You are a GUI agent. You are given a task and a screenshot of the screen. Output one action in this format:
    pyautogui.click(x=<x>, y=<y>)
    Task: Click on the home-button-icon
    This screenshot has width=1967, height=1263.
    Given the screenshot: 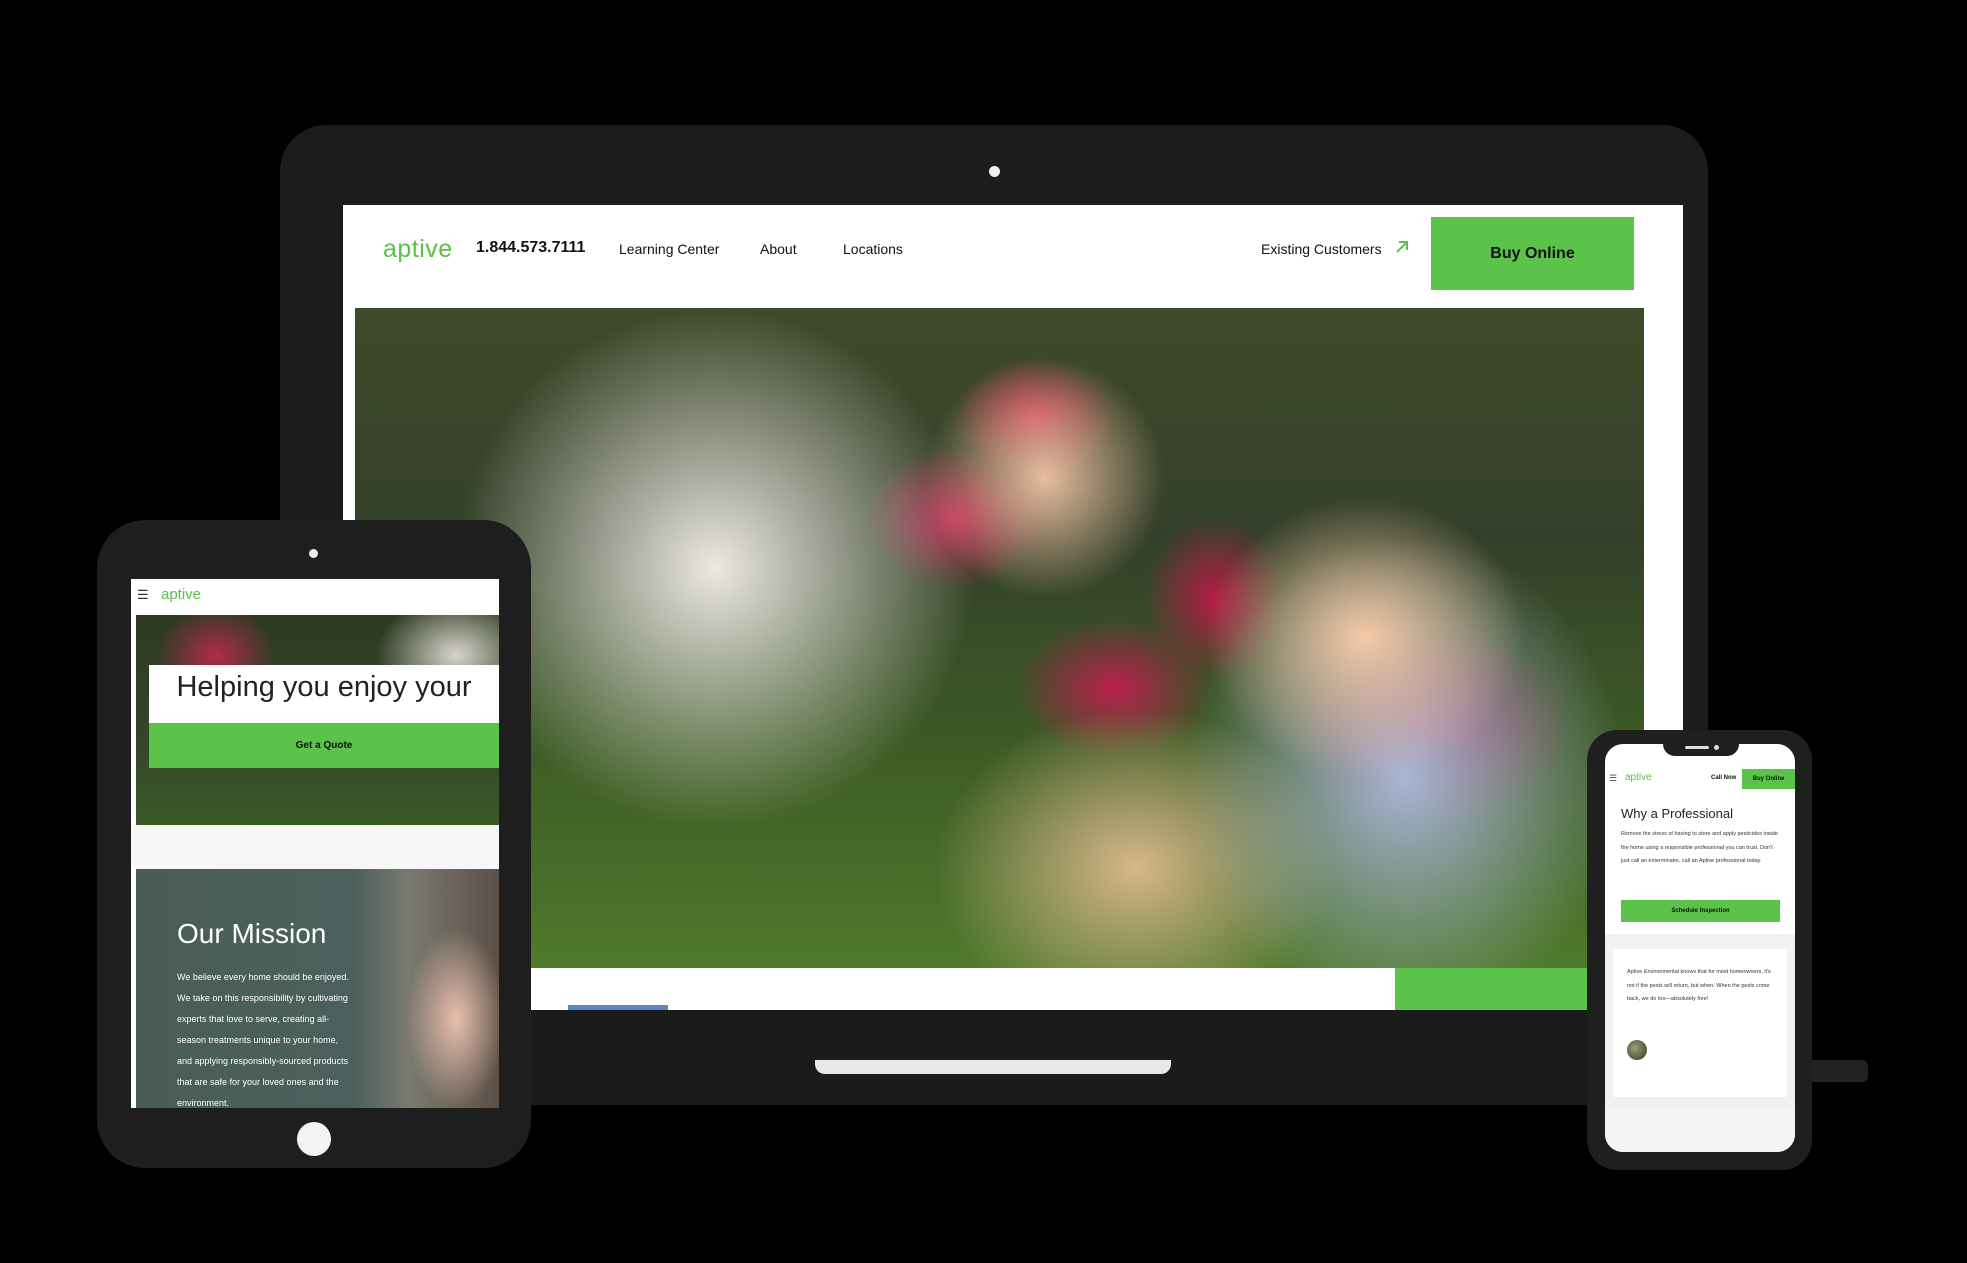 What is the action you would take?
    pyautogui.click(x=314, y=1139)
    